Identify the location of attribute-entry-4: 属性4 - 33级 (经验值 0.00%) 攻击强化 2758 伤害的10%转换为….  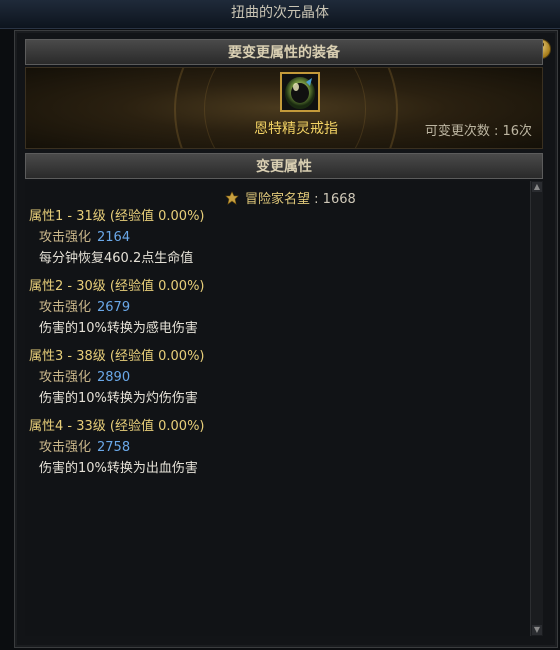
(117, 445).